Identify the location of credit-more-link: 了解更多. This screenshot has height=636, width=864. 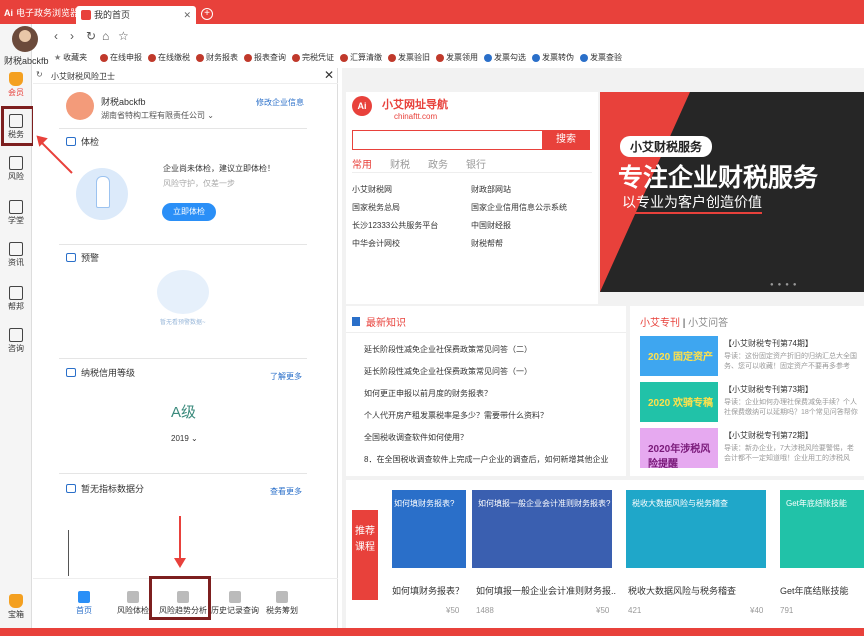
(286, 376).